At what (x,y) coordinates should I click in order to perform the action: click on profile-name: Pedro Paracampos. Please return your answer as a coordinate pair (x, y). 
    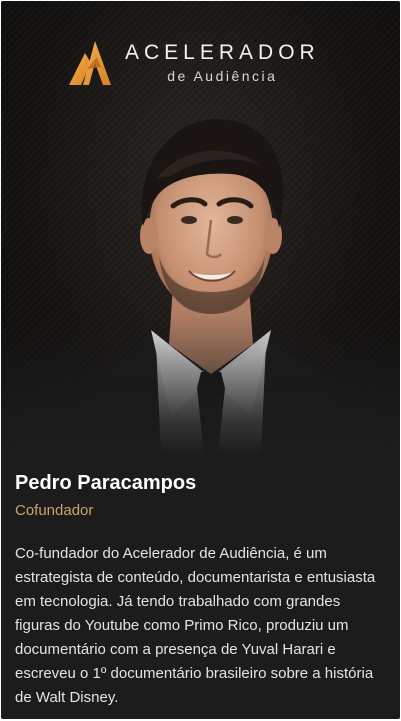
    Looking at the image, I should click on (106, 483).